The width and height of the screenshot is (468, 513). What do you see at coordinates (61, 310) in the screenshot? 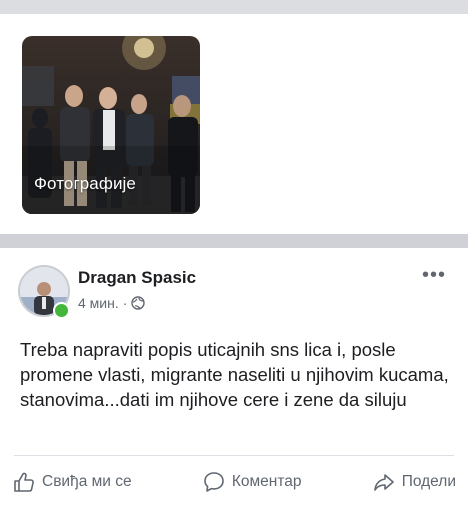
I see `online-status-dot` at bounding box center [61, 310].